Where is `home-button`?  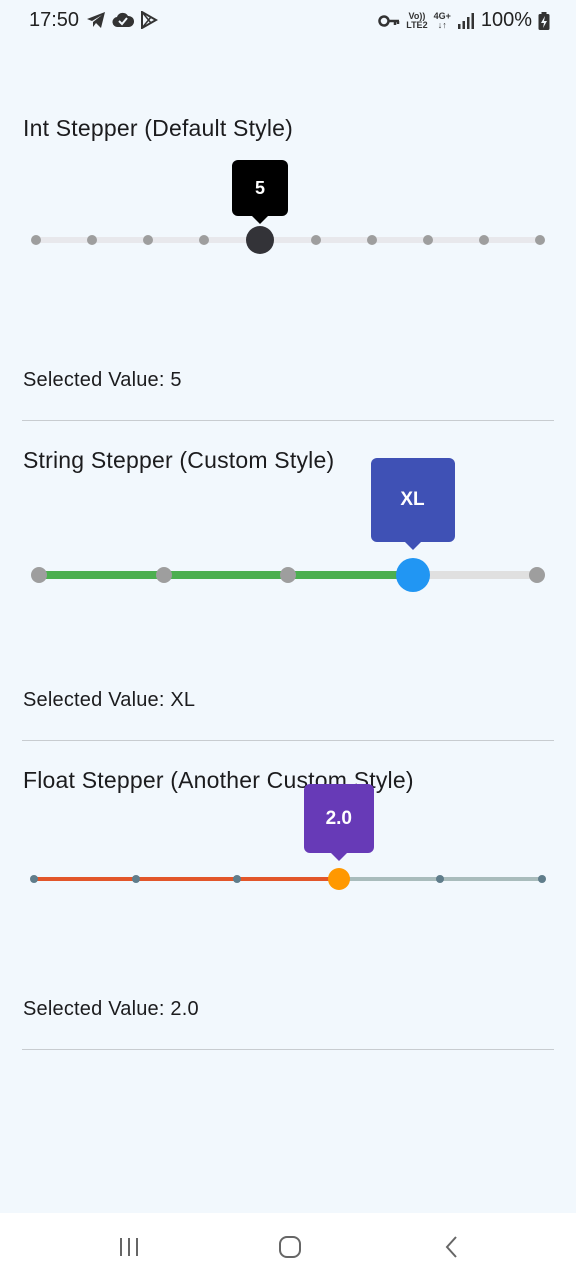
home-button is located at coordinates (290, 1247).